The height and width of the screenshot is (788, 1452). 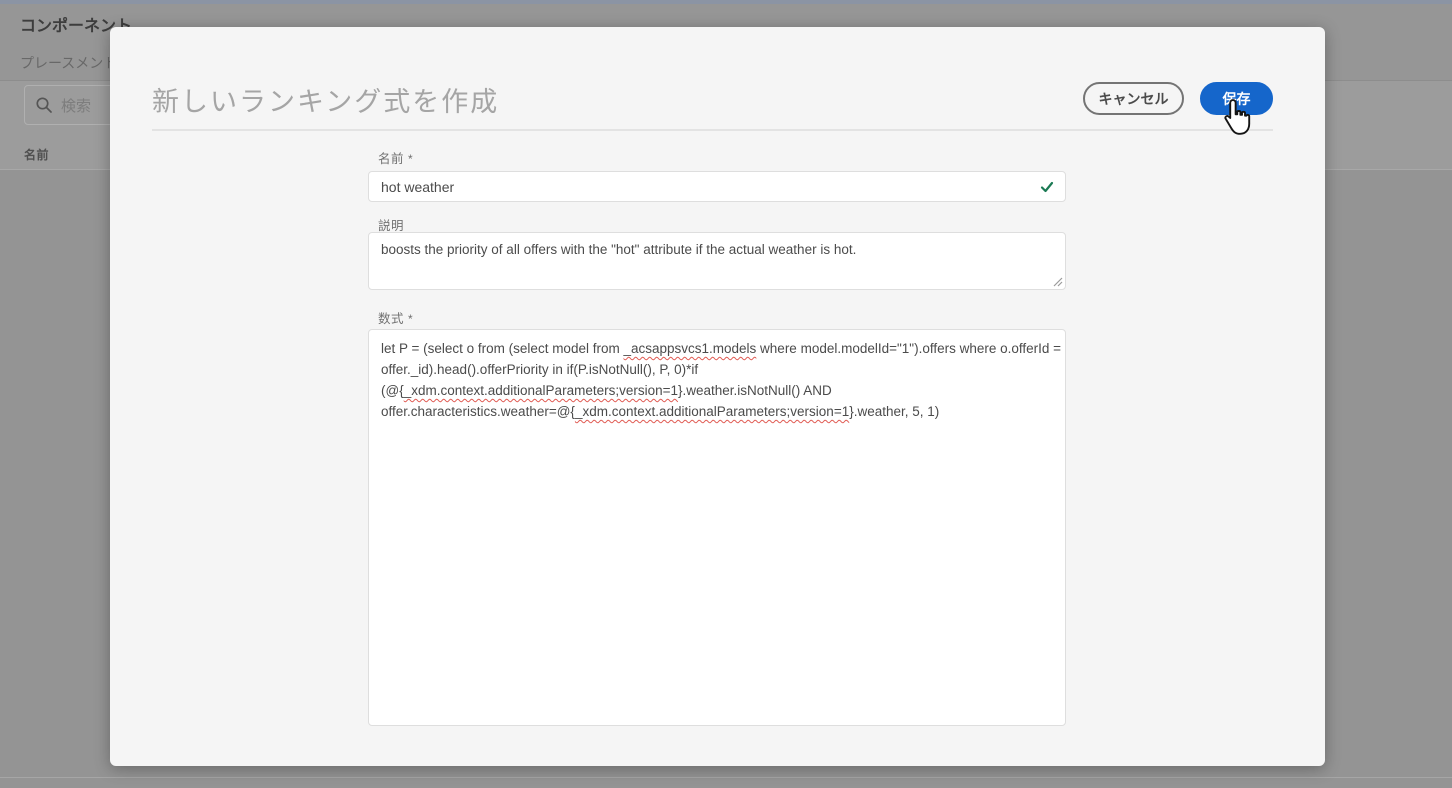 I want to click on formula-field-label: 数式 *, so click(x=396, y=319).